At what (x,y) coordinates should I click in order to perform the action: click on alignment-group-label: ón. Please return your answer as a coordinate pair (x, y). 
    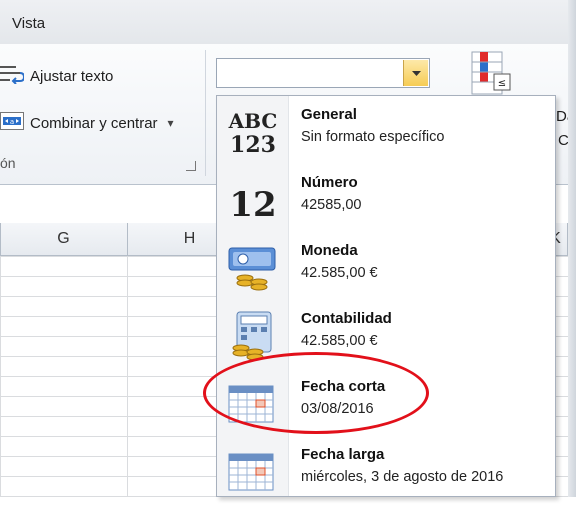
    Looking at the image, I should click on (8, 163).